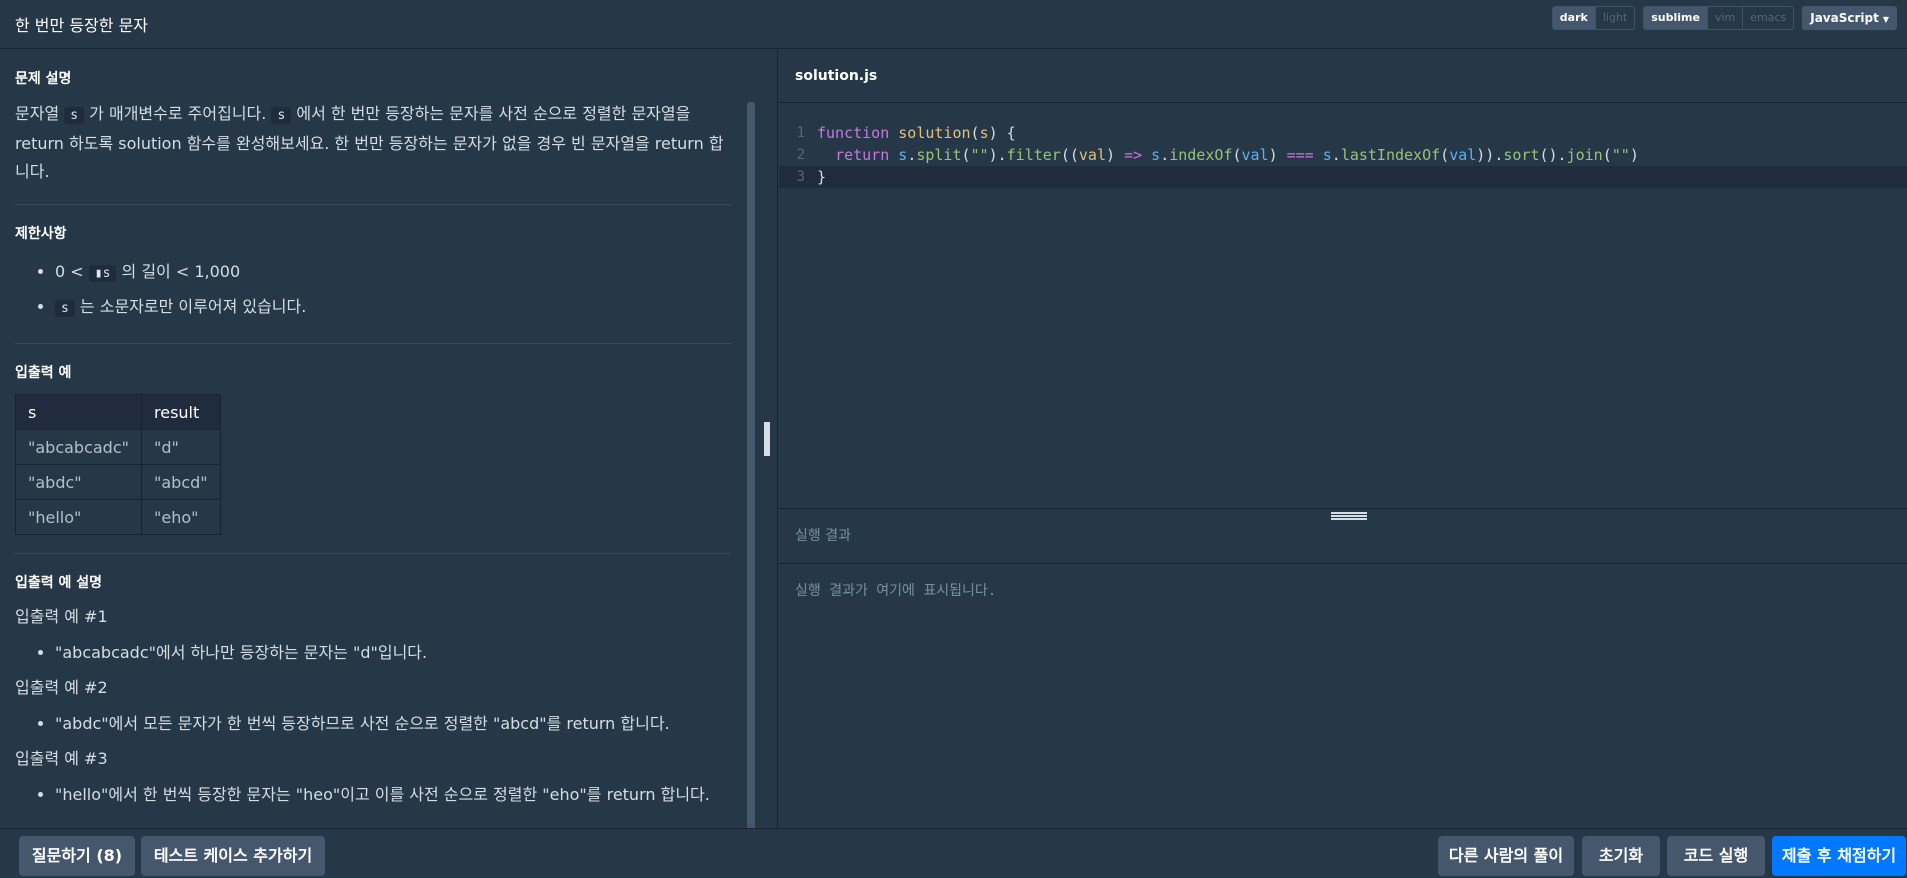 The width and height of the screenshot is (1907, 878). Describe the element at coordinates (1573, 18) in the screenshot. I see `theme-dark-option: dark` at that location.